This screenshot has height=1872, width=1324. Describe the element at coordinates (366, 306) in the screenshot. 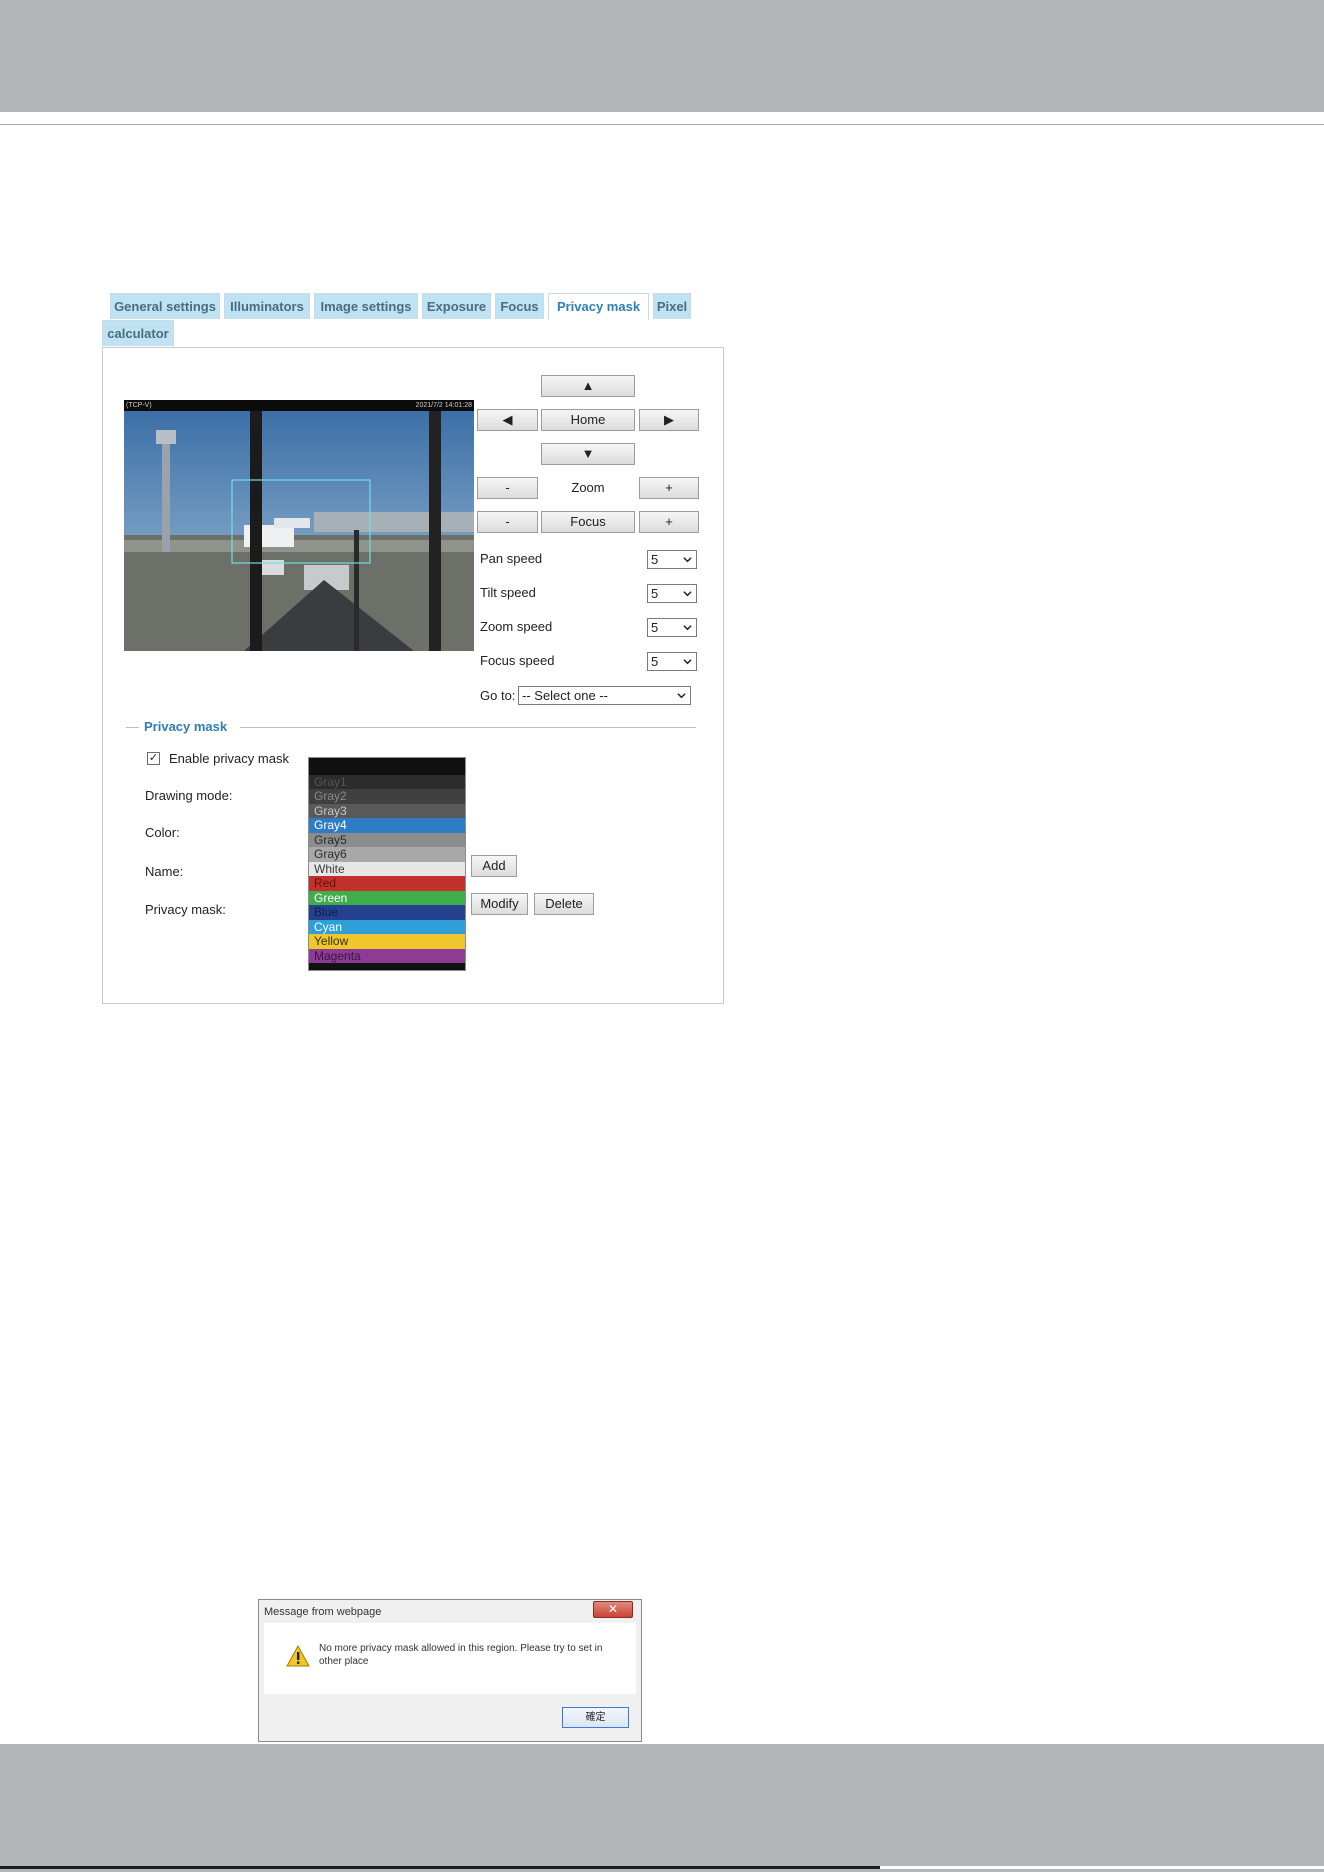

I see `tab-image-settings: Image settings` at that location.